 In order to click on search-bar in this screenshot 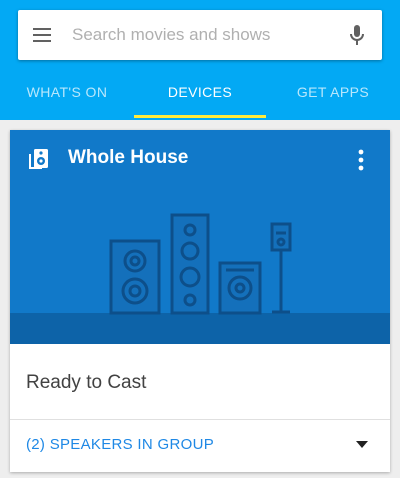, I will do `click(200, 35)`.